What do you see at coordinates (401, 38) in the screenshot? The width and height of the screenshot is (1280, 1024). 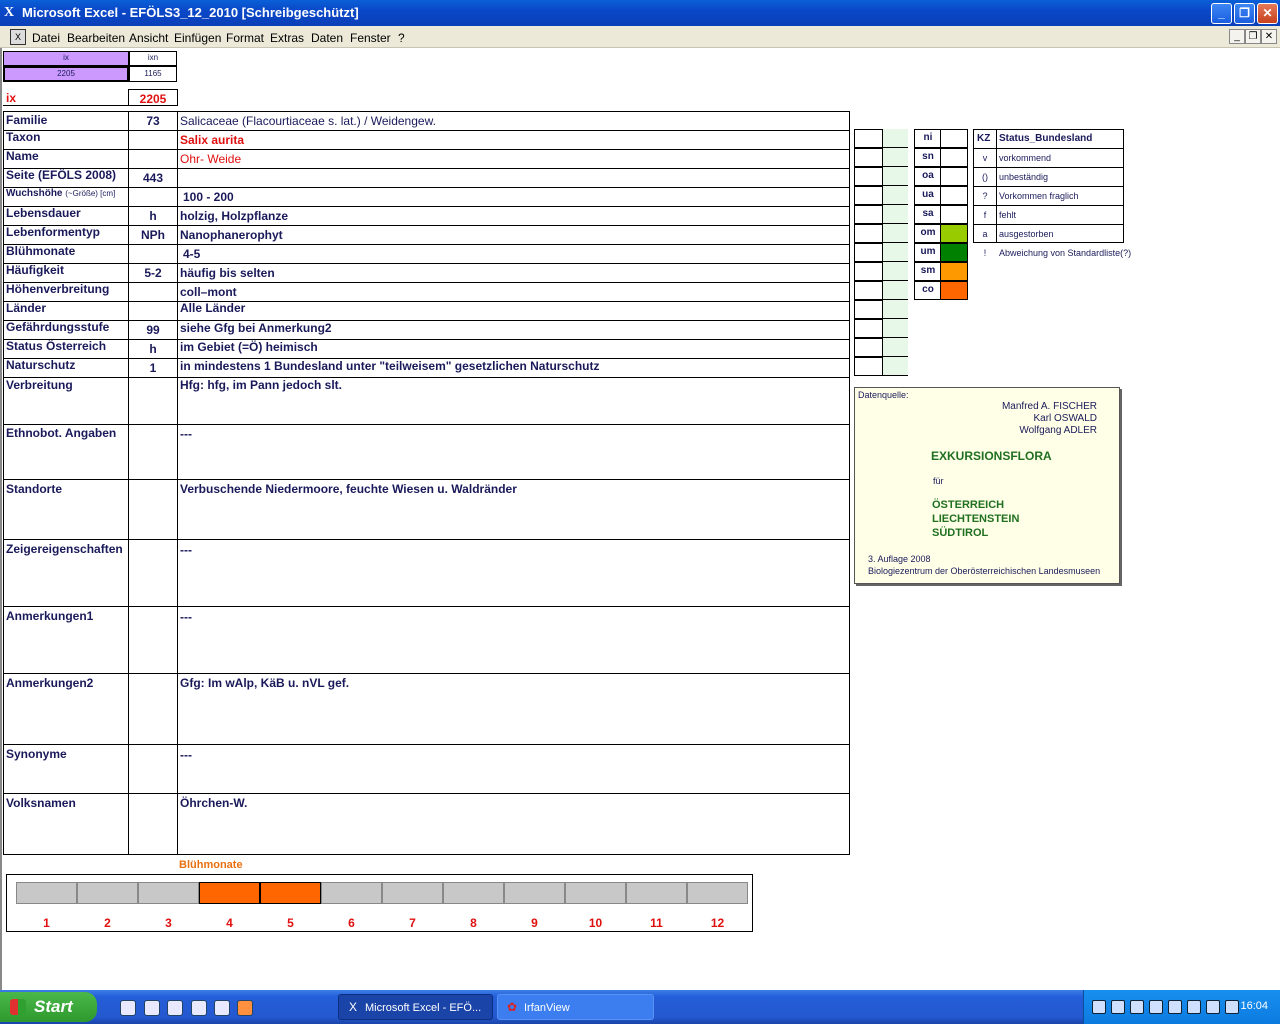 I see `menu-help: ?` at bounding box center [401, 38].